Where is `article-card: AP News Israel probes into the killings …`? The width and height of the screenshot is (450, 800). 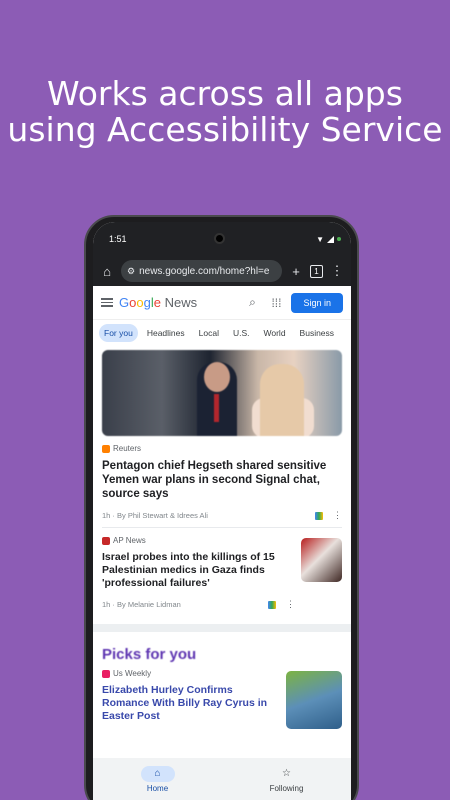
article-card: AP News Israel probes into the killings … is located at coordinates (222, 572).